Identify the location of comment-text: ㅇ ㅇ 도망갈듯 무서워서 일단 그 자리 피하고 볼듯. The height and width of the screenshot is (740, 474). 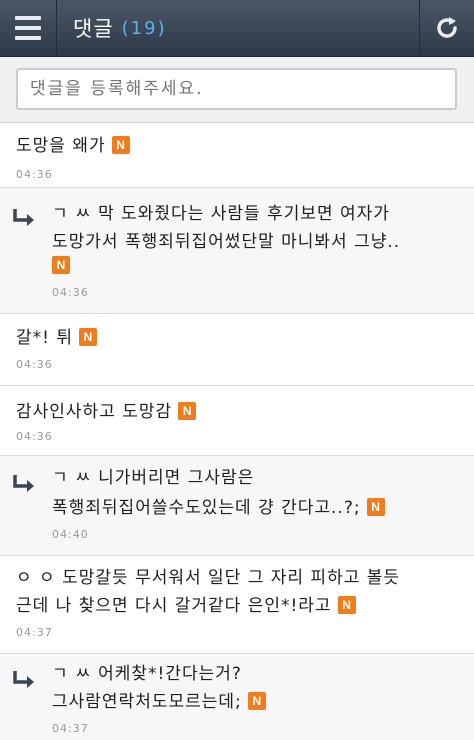
(208, 578).